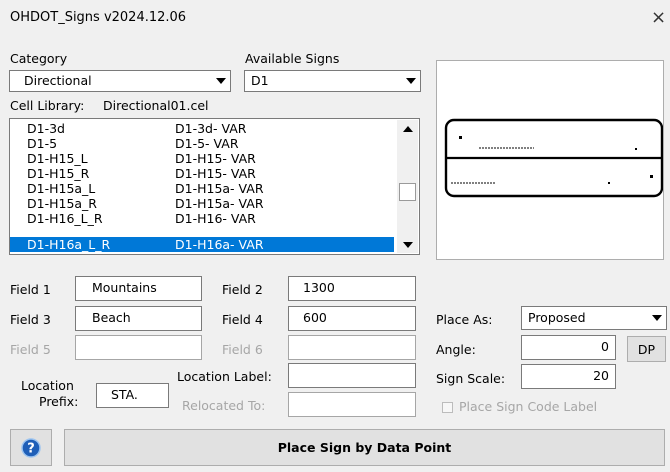  I want to click on cell-library-value: Directional01.cel, so click(156, 105).